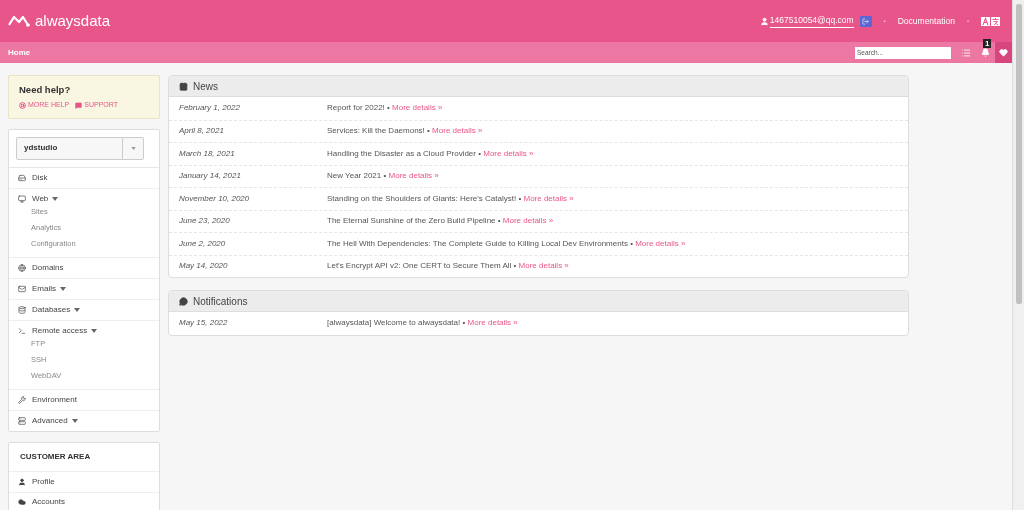 The image size is (1024, 510). What do you see at coordinates (207, 153) in the screenshot?
I see `date: March 18, 2021` at bounding box center [207, 153].